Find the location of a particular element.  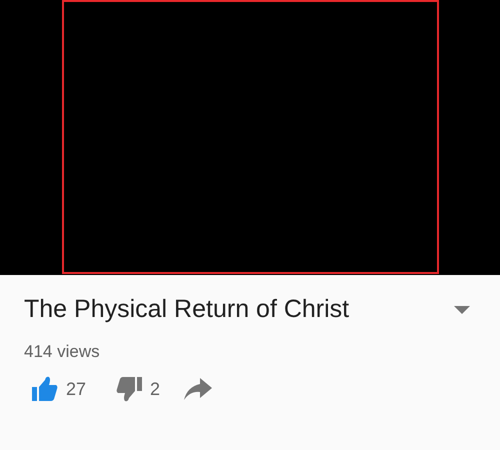

thumbs-down-icon is located at coordinates (129, 389).